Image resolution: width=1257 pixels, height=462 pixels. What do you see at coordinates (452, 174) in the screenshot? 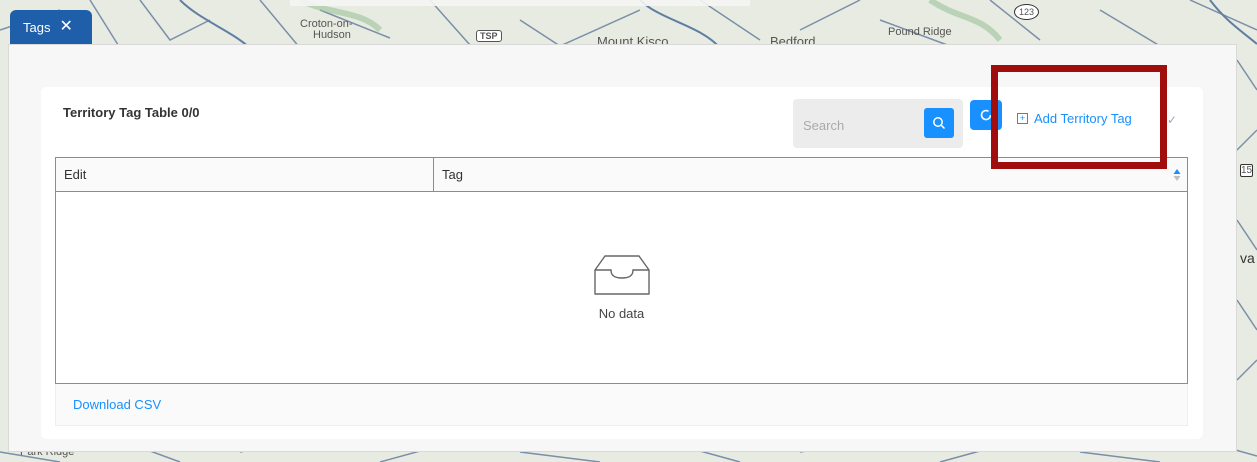
I see `column-header-tag-label: Tag` at bounding box center [452, 174].